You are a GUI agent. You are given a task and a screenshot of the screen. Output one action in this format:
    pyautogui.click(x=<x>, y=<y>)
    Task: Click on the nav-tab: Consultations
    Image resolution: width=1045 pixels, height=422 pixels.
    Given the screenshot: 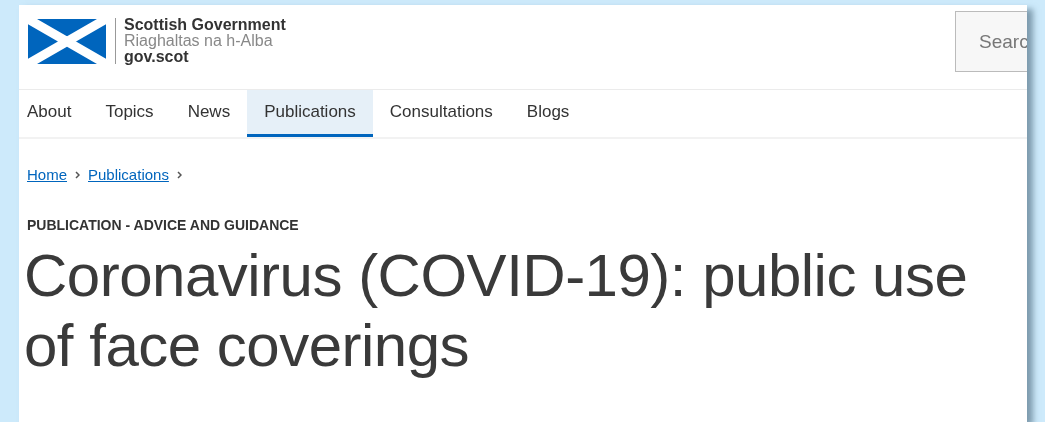 What is the action you would take?
    pyautogui.click(x=441, y=113)
    